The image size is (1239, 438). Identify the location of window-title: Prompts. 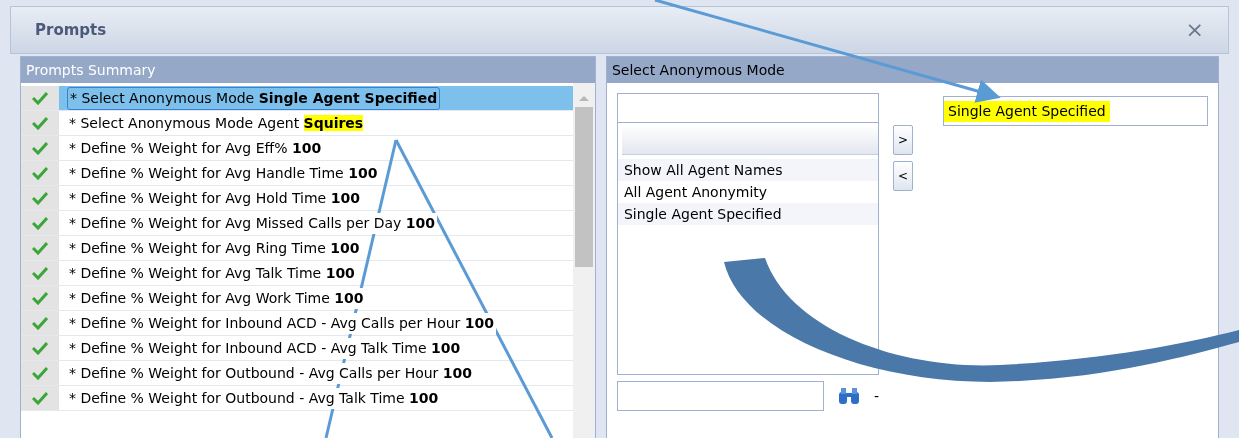
(71, 30).